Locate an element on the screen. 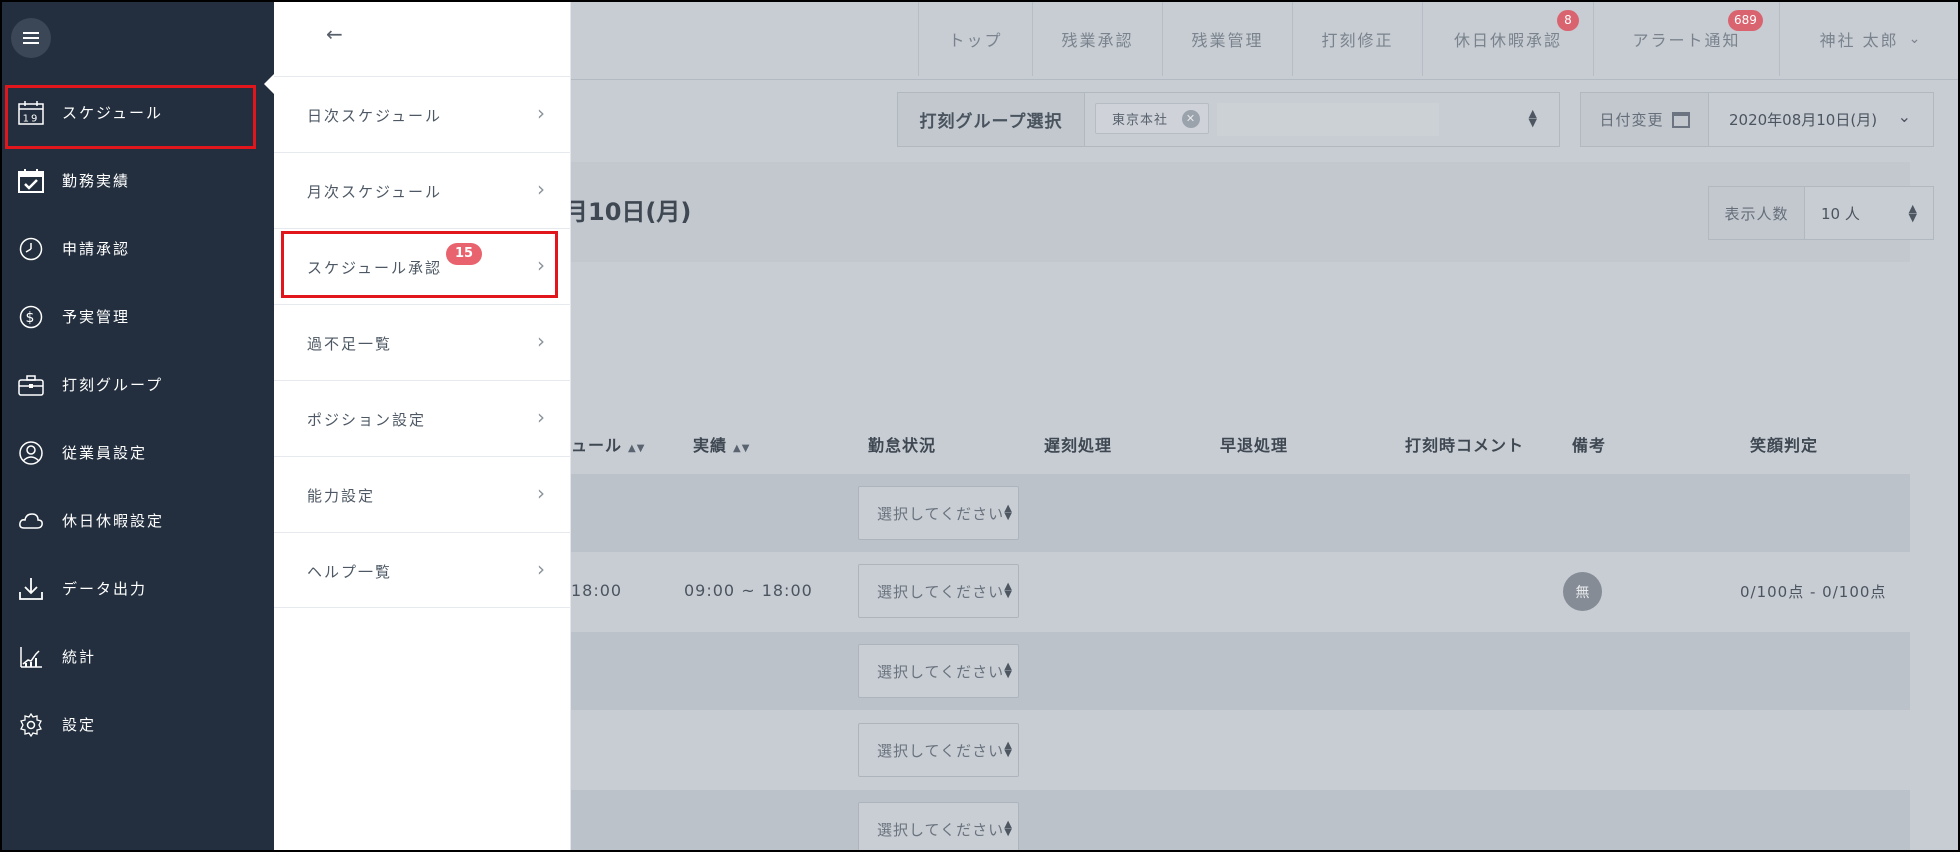 Image resolution: width=1960 pixels, height=852 pixels. display-count-control: 表示人数 10 人 ▲ ▼ is located at coordinates (1821, 213).